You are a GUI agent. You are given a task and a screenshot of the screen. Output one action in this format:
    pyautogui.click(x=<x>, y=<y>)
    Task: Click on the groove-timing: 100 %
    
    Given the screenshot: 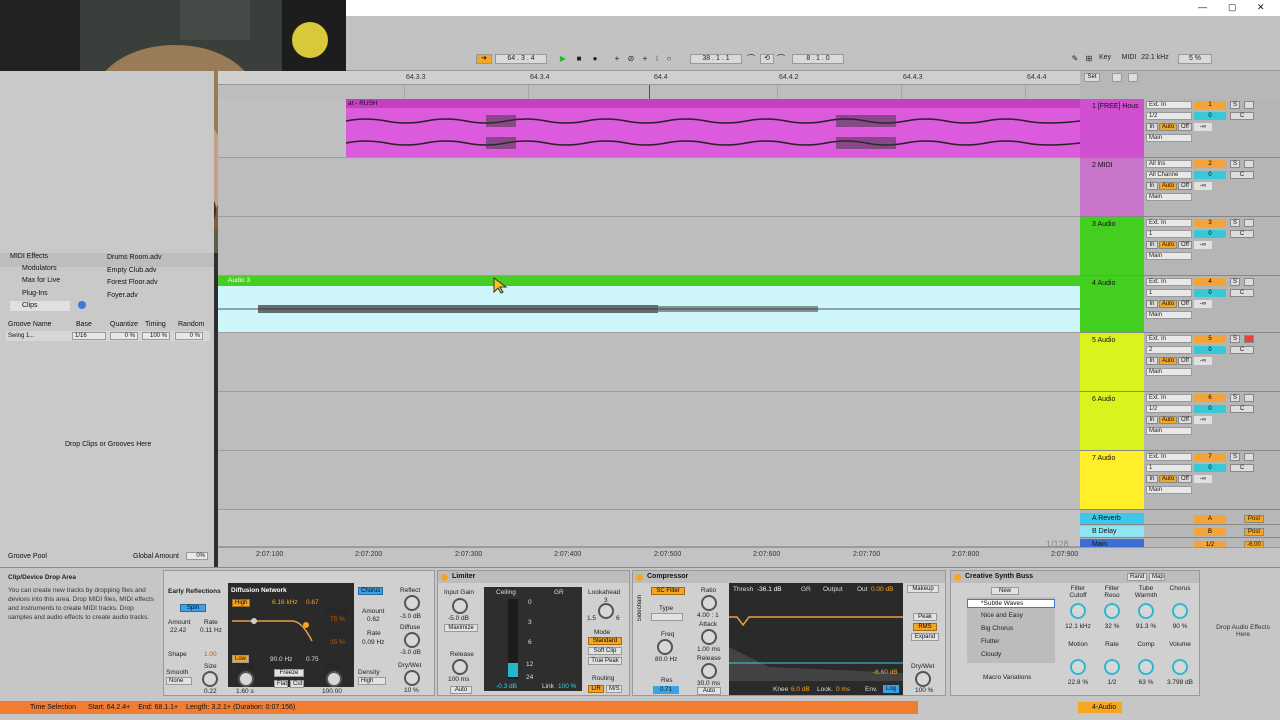 What is the action you would take?
    pyautogui.click(x=156, y=336)
    